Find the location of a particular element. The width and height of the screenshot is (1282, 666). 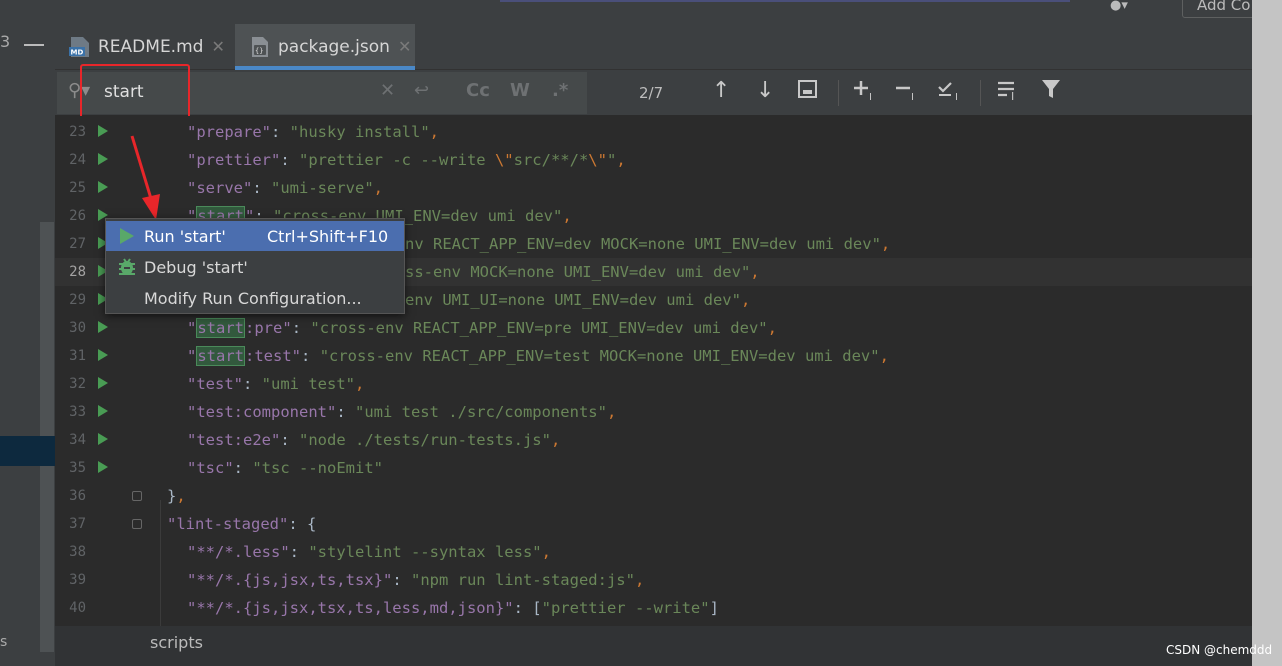

run-icon is located at coordinates (127, 236).